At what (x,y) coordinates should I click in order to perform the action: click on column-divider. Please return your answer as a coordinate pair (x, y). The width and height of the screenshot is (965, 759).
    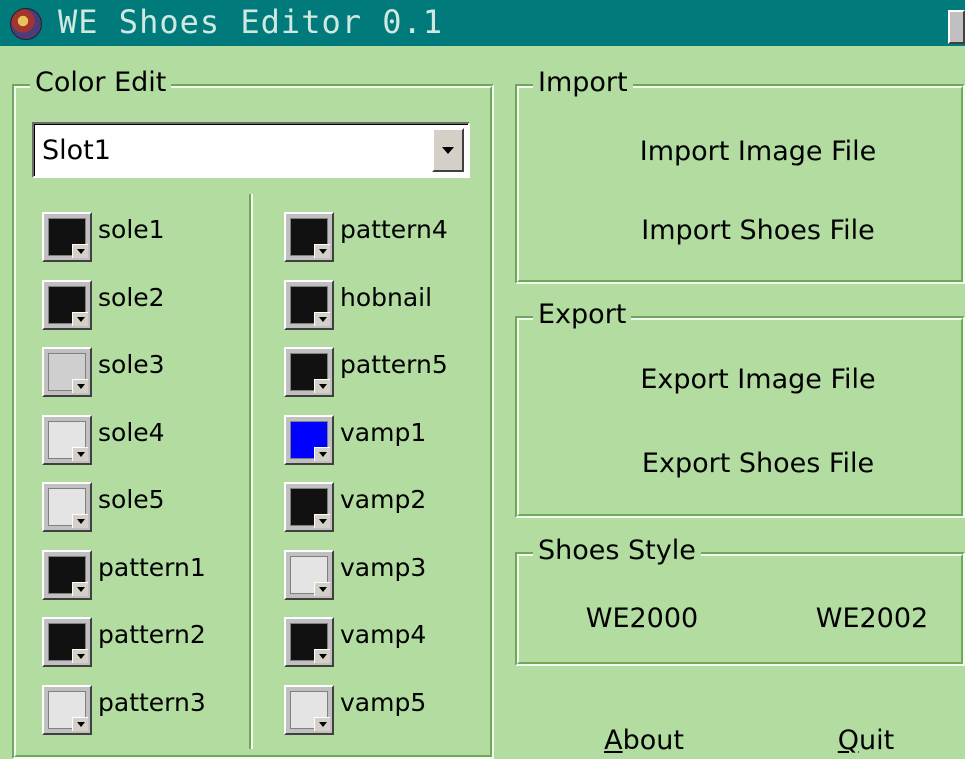
    Looking at the image, I should click on (251, 471).